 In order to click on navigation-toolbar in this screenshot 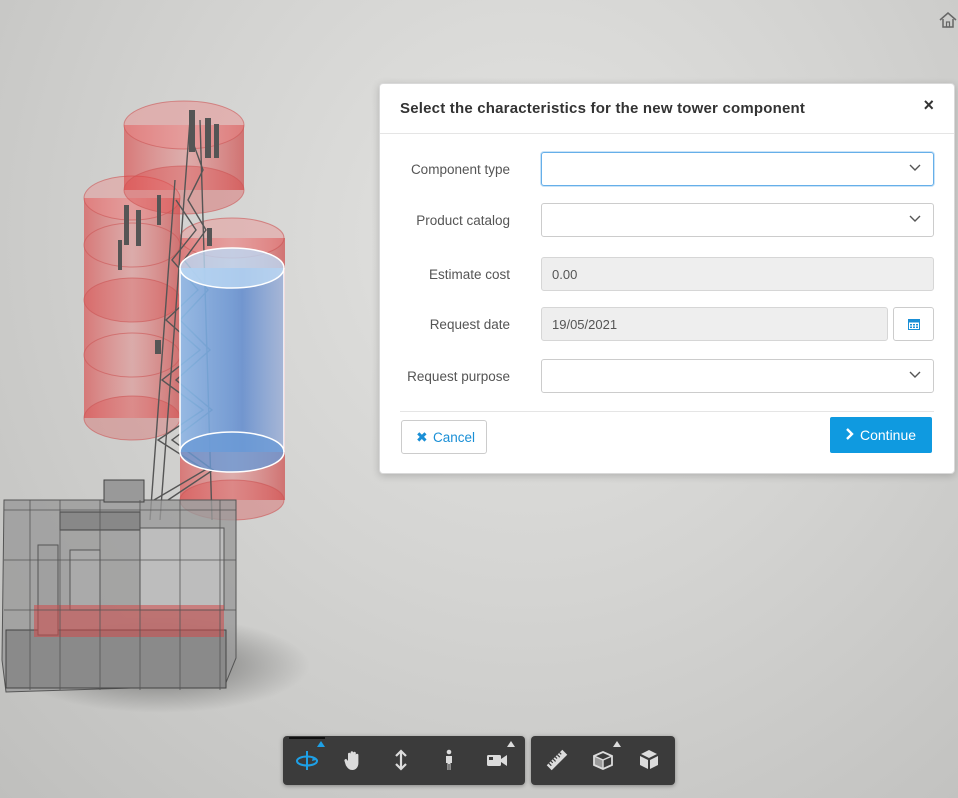, I will do `click(404, 760)`.